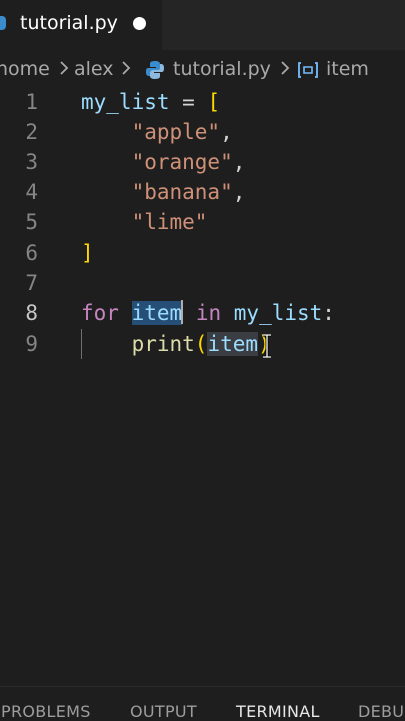 The height and width of the screenshot is (721, 405). Describe the element at coordinates (208, 313) in the screenshot. I see `token-keyword: in` at that location.